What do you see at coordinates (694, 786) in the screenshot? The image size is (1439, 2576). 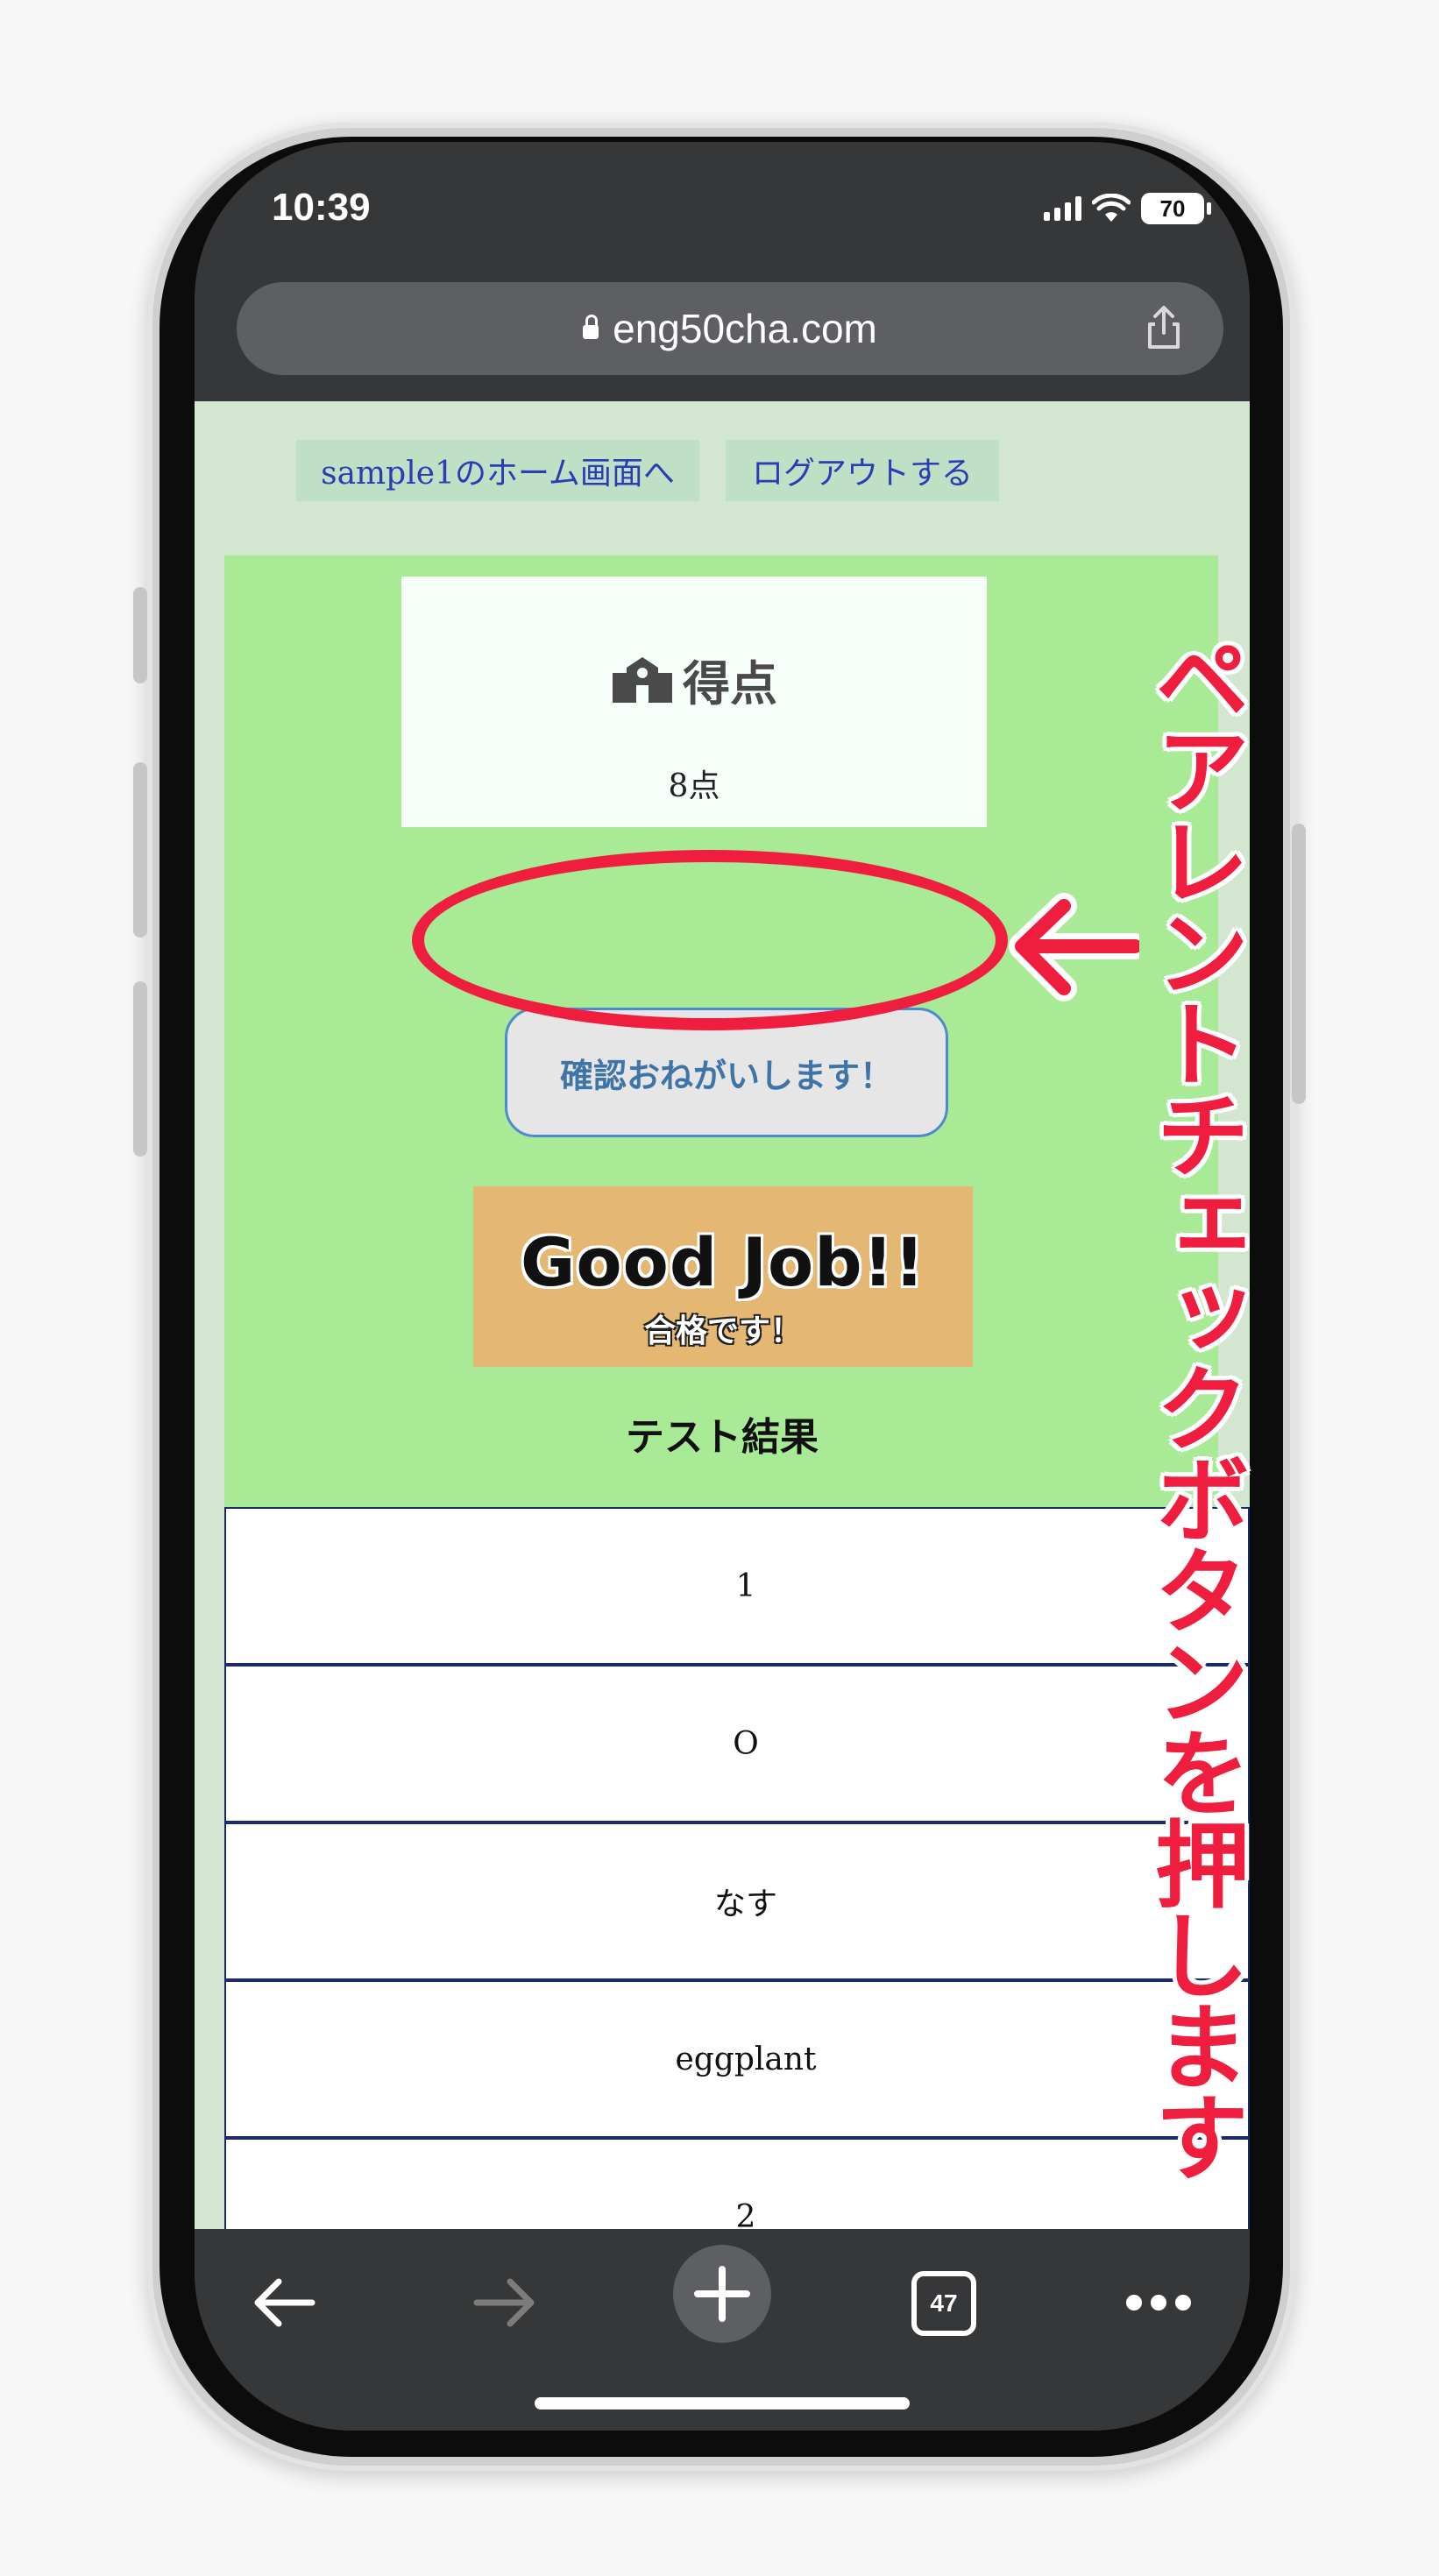 I see `score-value: 8点` at bounding box center [694, 786].